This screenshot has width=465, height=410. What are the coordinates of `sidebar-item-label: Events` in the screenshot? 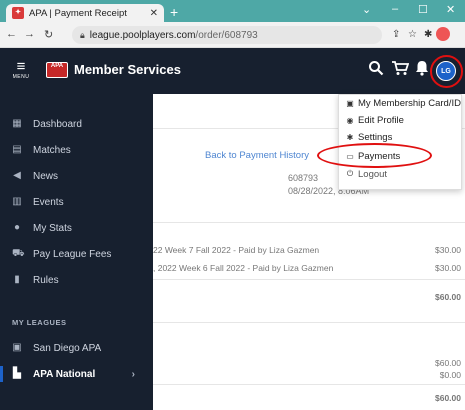 It's located at (48, 202).